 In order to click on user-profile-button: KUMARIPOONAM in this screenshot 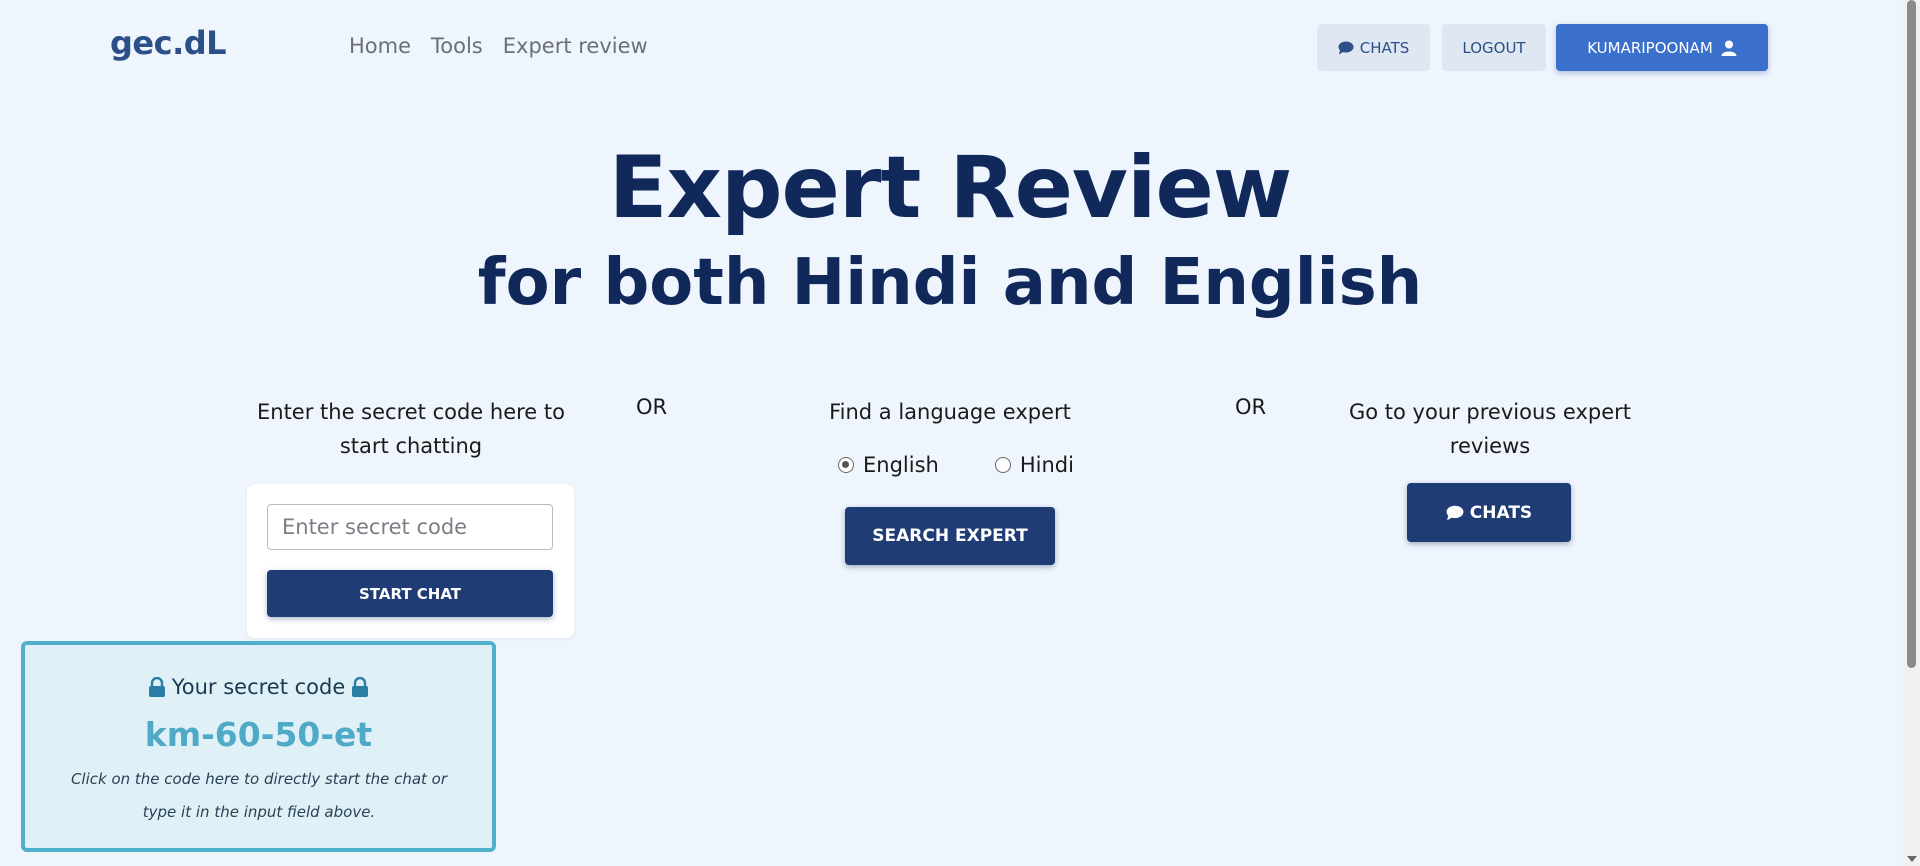, I will do `click(1662, 47)`.